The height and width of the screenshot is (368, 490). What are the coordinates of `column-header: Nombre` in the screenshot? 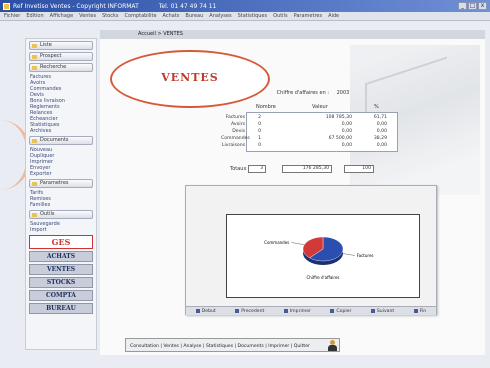 It's located at (266, 107).